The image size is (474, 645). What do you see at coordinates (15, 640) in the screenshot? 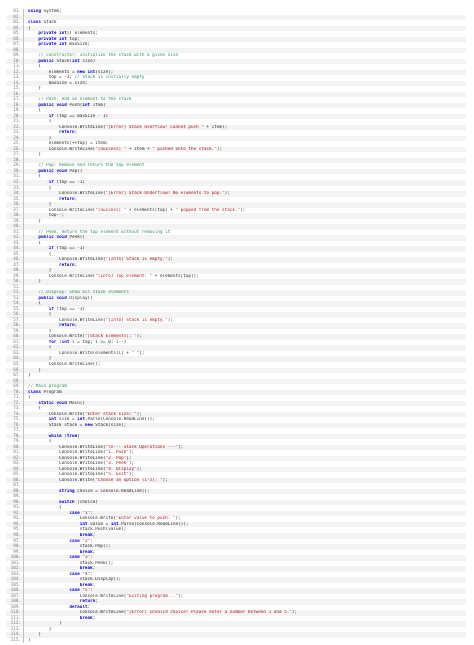
I see `line-number: 115.` at bounding box center [15, 640].